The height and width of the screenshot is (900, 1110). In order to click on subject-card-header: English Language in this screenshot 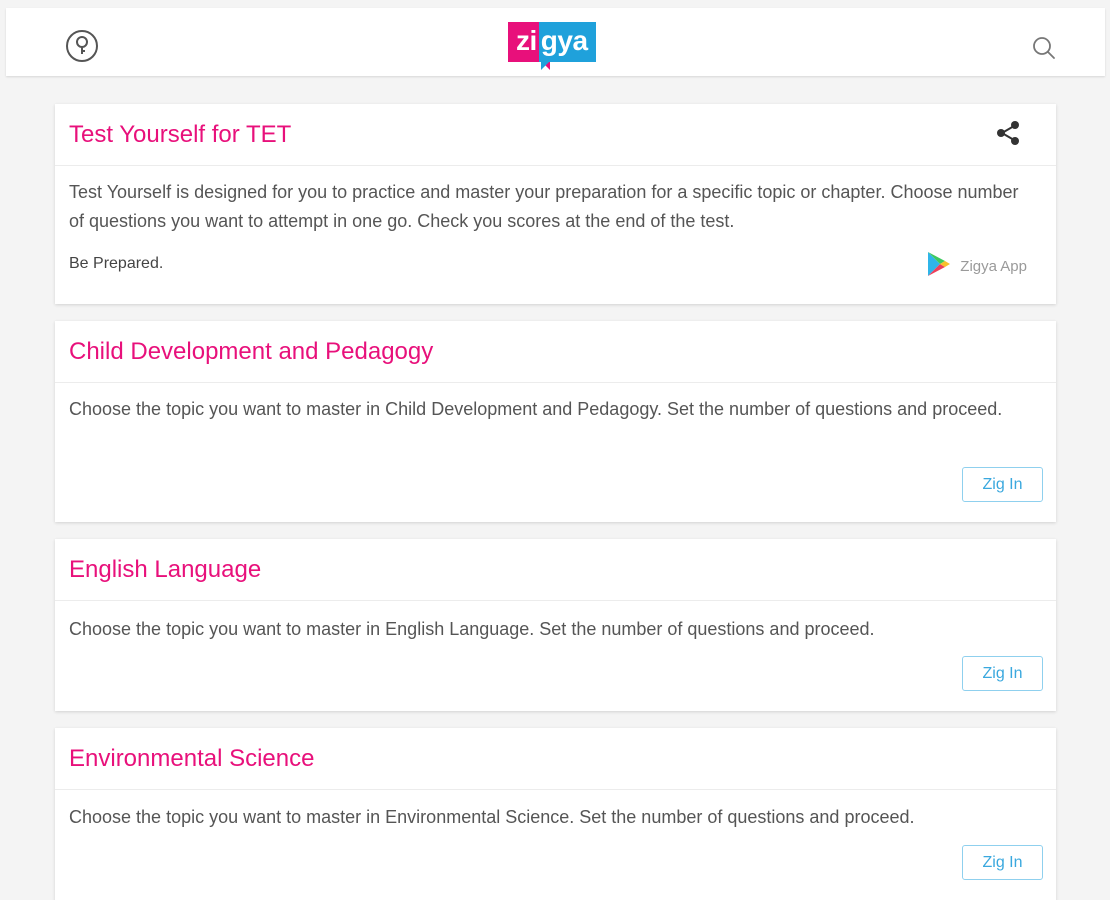, I will do `click(555, 570)`.